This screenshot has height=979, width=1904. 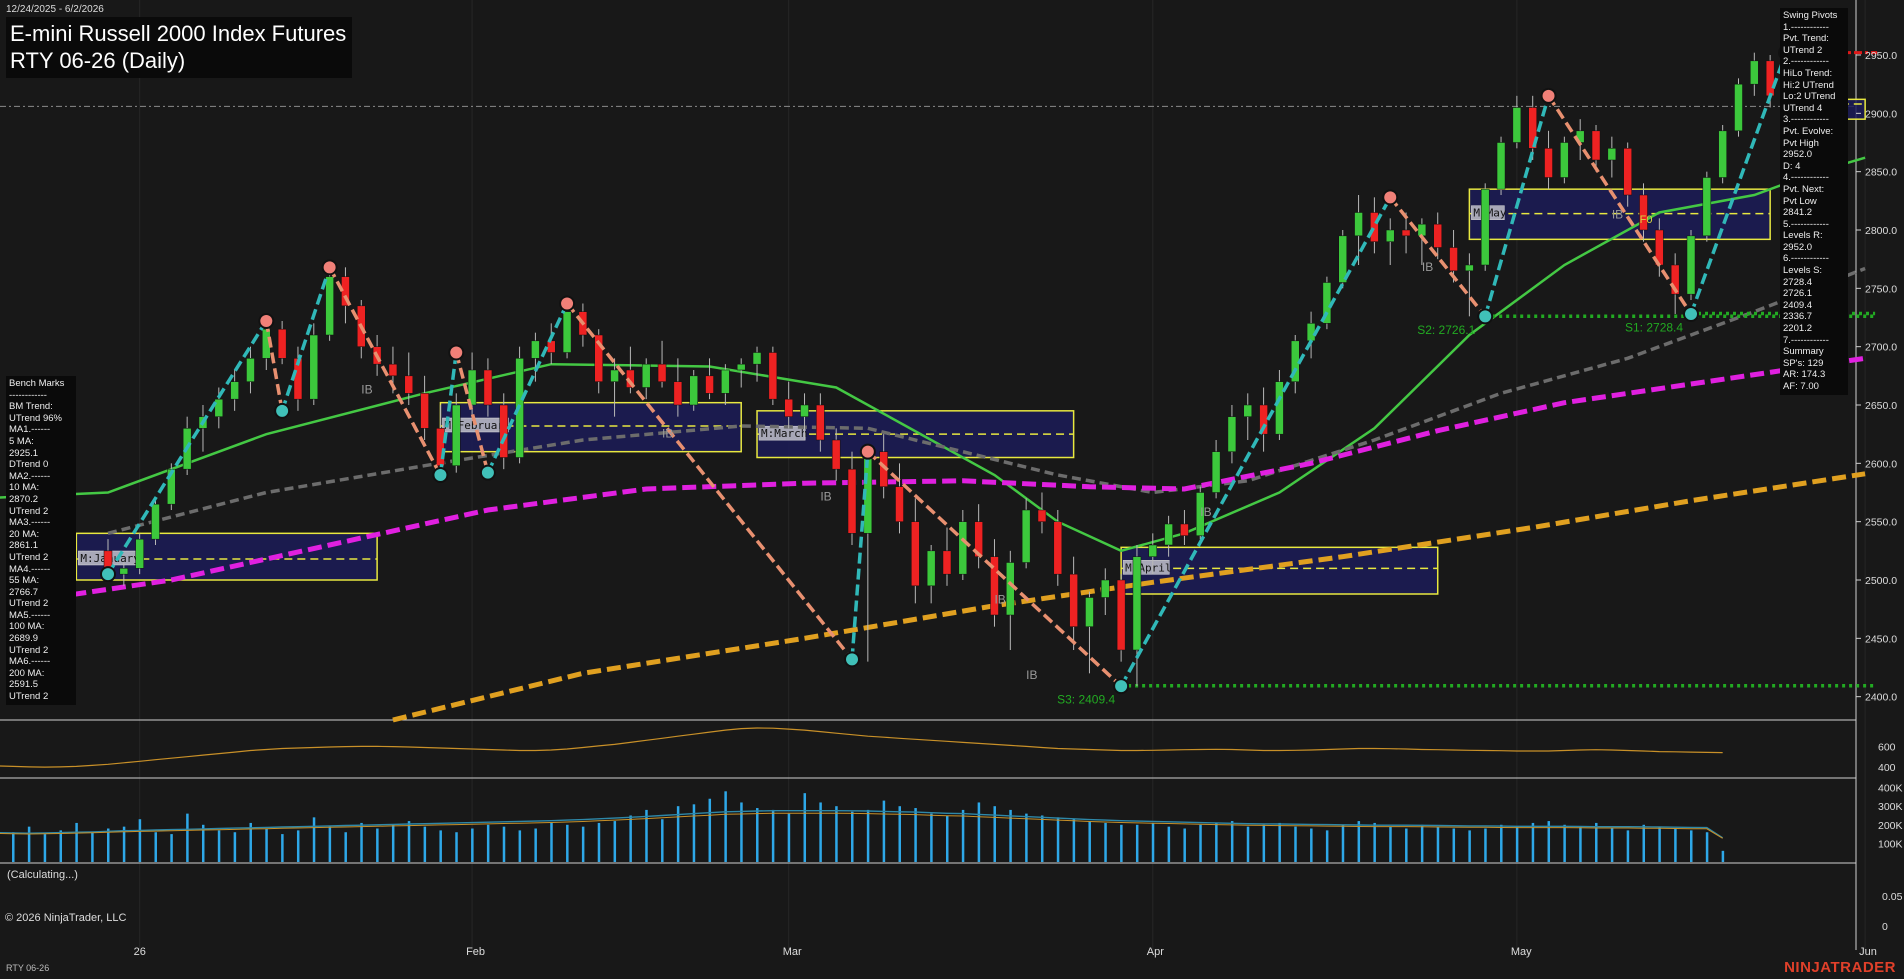 What do you see at coordinates (1521, 952) in the screenshot?
I see `time-axis-label: May` at bounding box center [1521, 952].